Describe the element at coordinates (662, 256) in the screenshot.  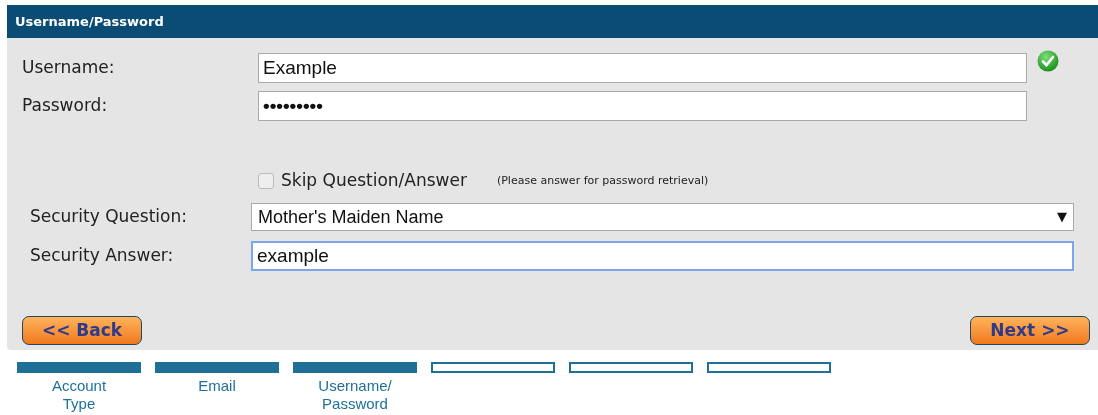
I see `answer-field: example` at that location.